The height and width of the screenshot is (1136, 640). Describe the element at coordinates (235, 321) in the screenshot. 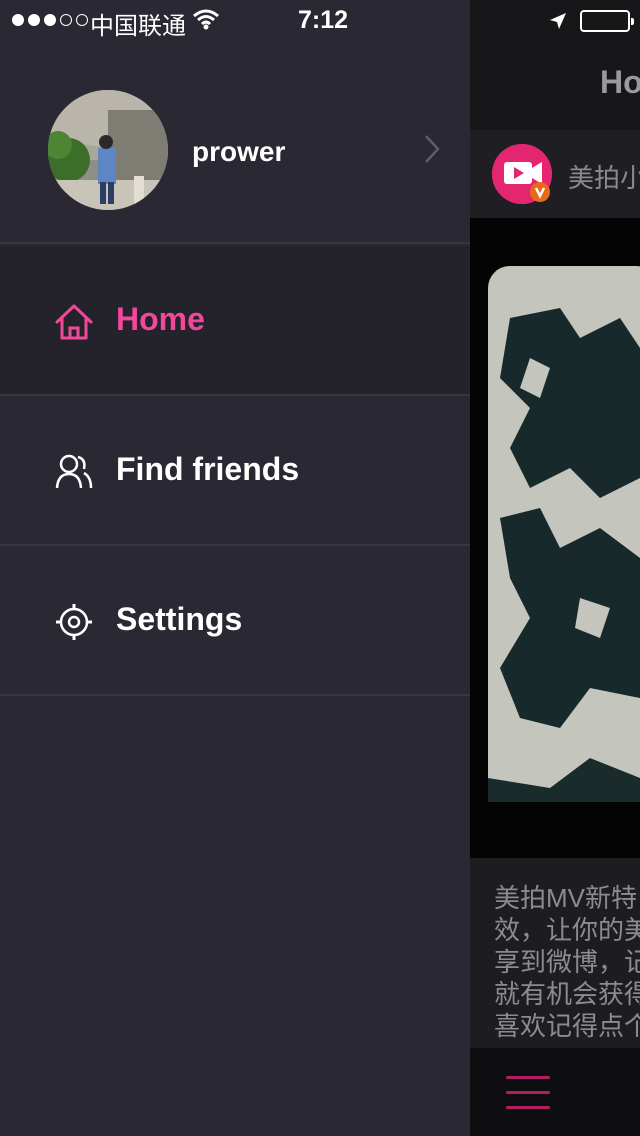

I see `menu-item-home: Home` at that location.